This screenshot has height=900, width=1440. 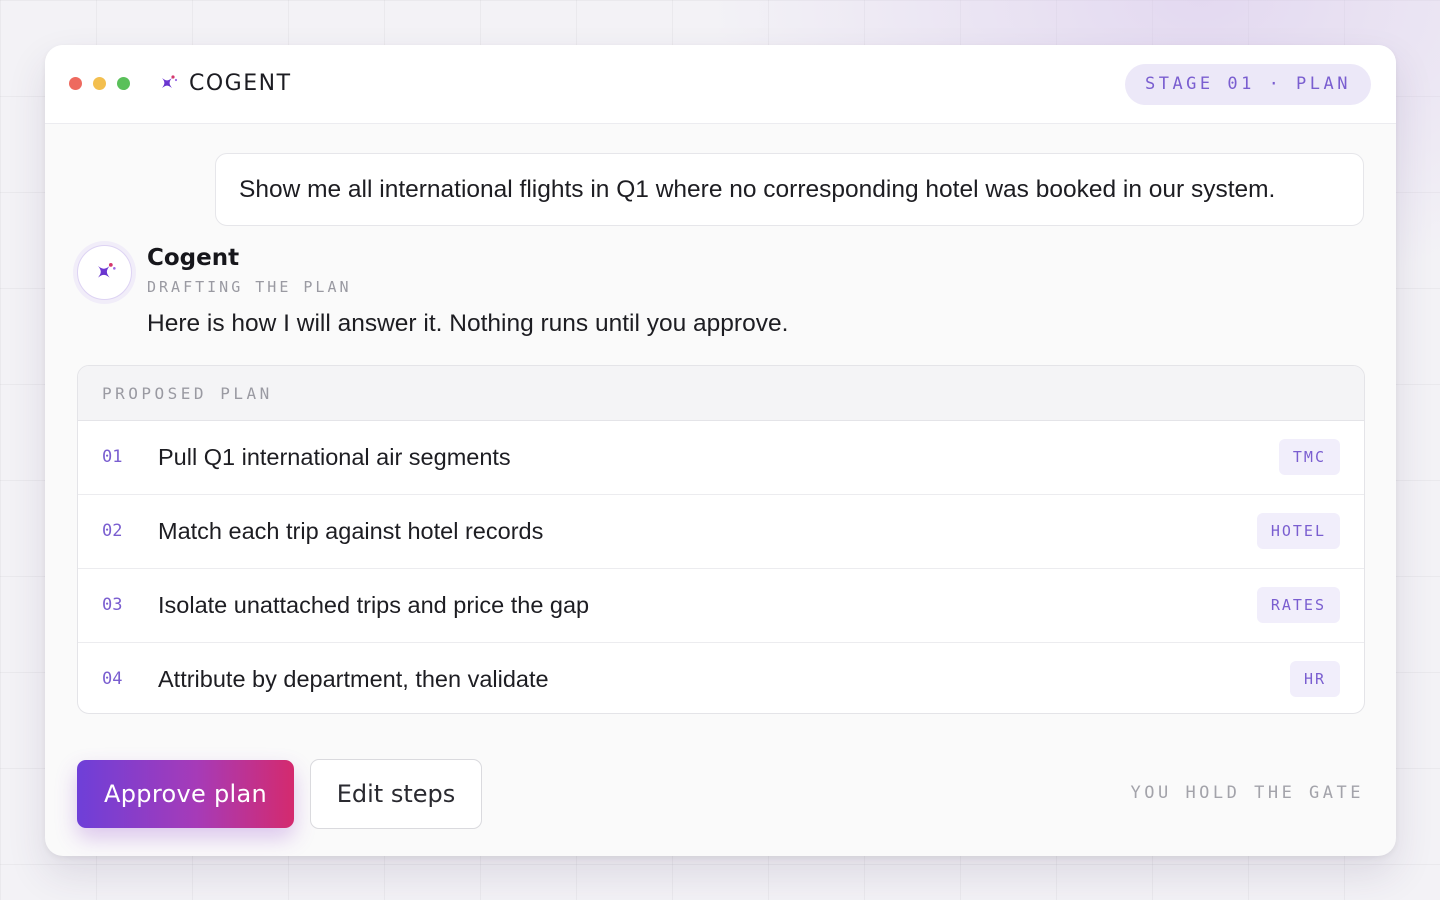 I want to click on step-text: Pull Q1 international air segments, so click(x=334, y=457).